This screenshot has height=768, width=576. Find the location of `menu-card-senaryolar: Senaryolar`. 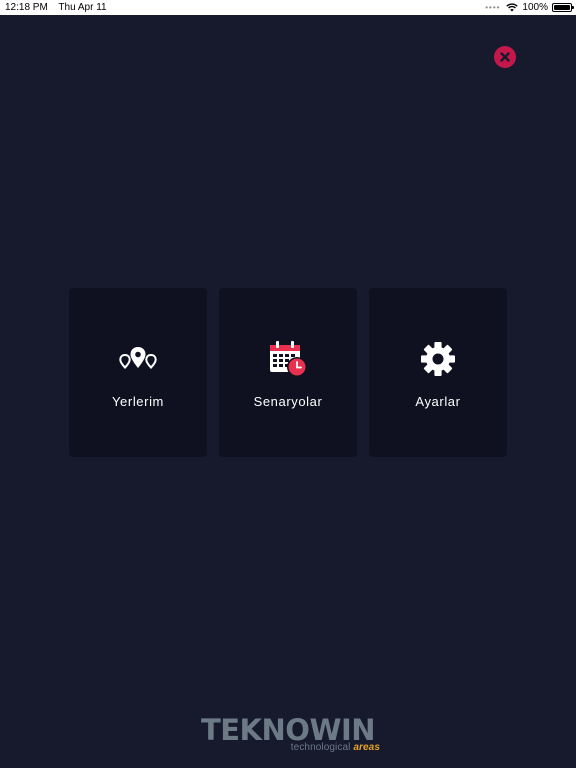

menu-card-senaryolar: Senaryolar is located at coordinates (288, 372).